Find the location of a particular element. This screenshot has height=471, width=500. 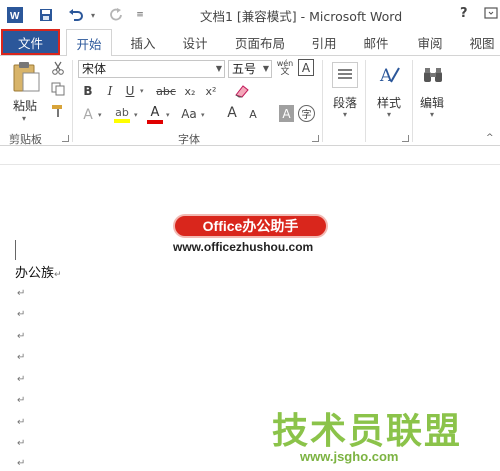

font-color-button: A is located at coordinates (155, 114).